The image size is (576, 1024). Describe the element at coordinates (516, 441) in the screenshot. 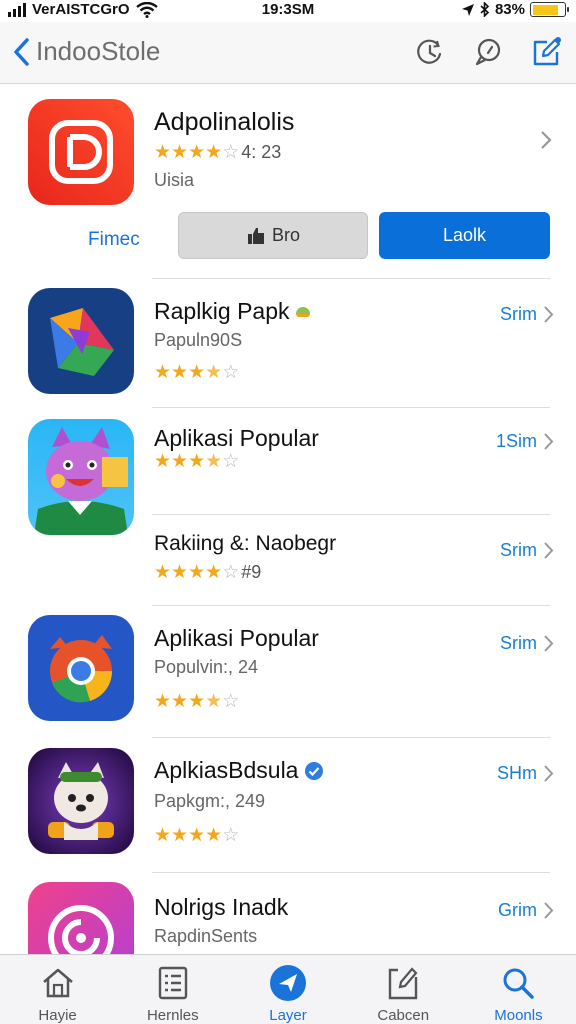

I see `get-button-label: 1Sim` at that location.